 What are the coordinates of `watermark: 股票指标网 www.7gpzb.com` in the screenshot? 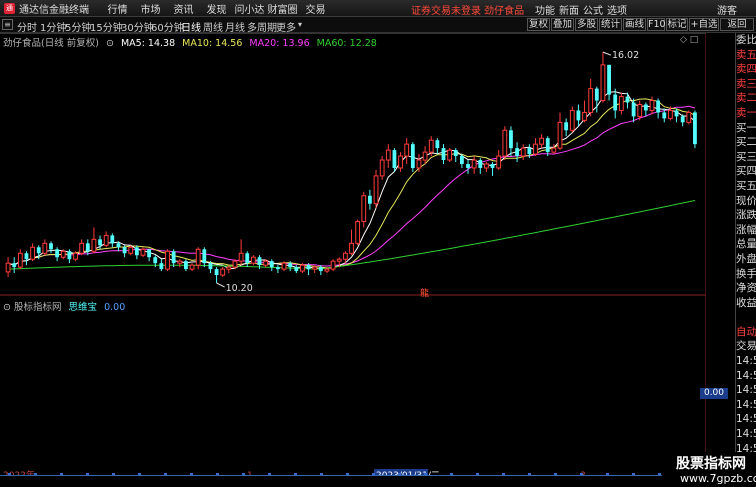 It's located at (709, 469).